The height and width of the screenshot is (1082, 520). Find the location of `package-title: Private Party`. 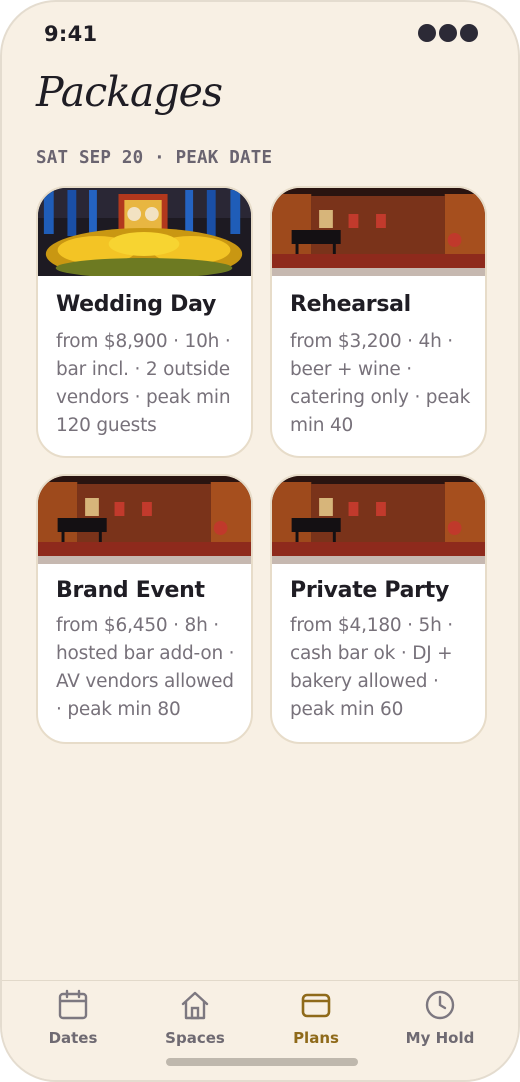

package-title: Private Party is located at coordinates (369, 590).